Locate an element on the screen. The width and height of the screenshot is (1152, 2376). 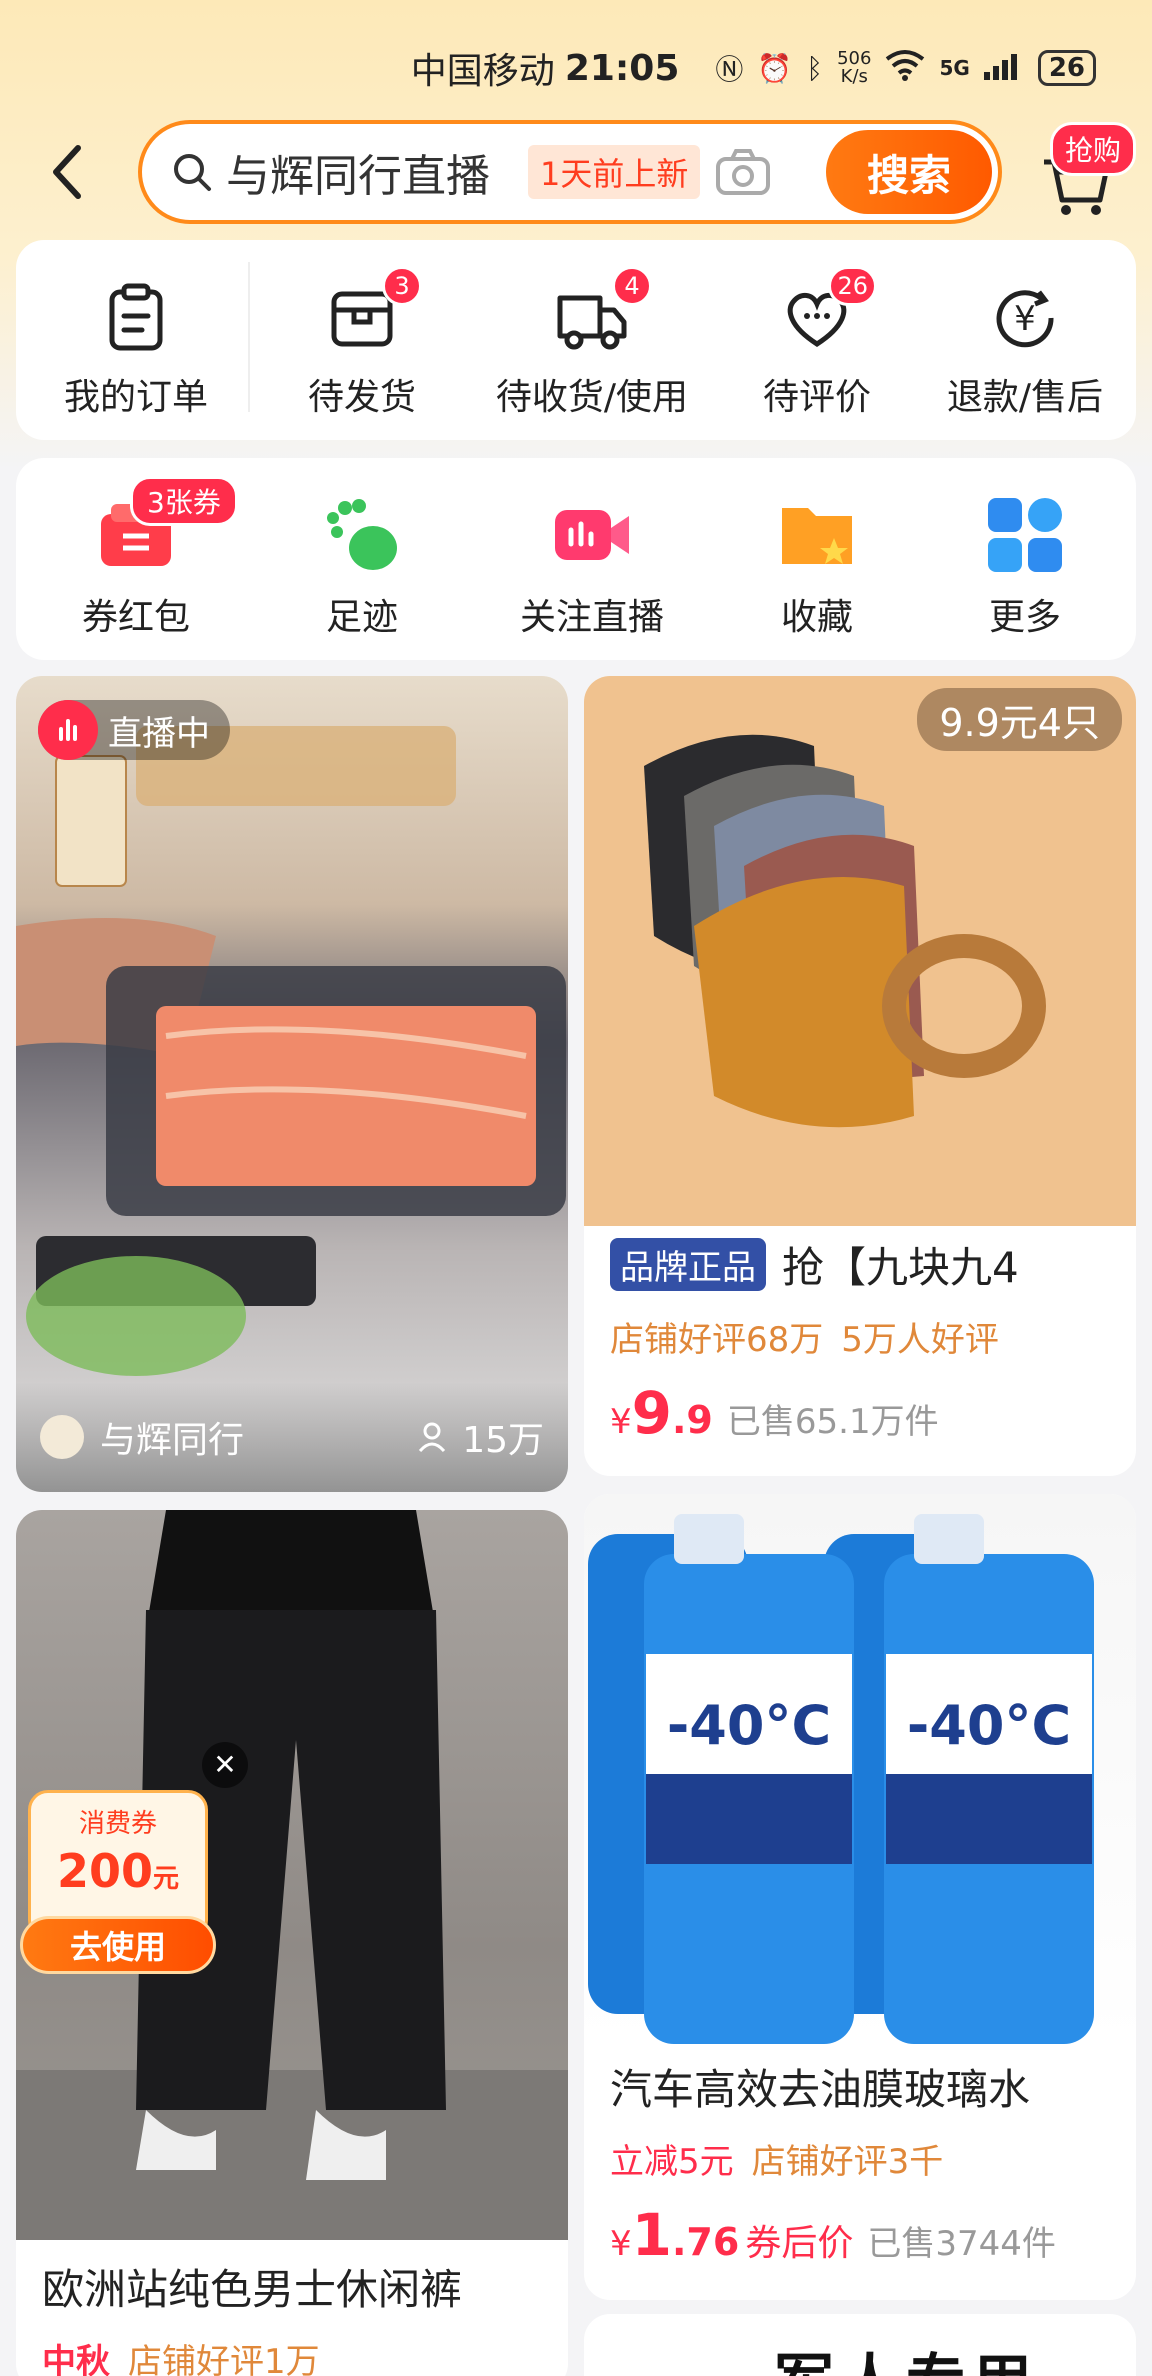
currency-symbol: ¥ is located at coordinates (621, 2244).